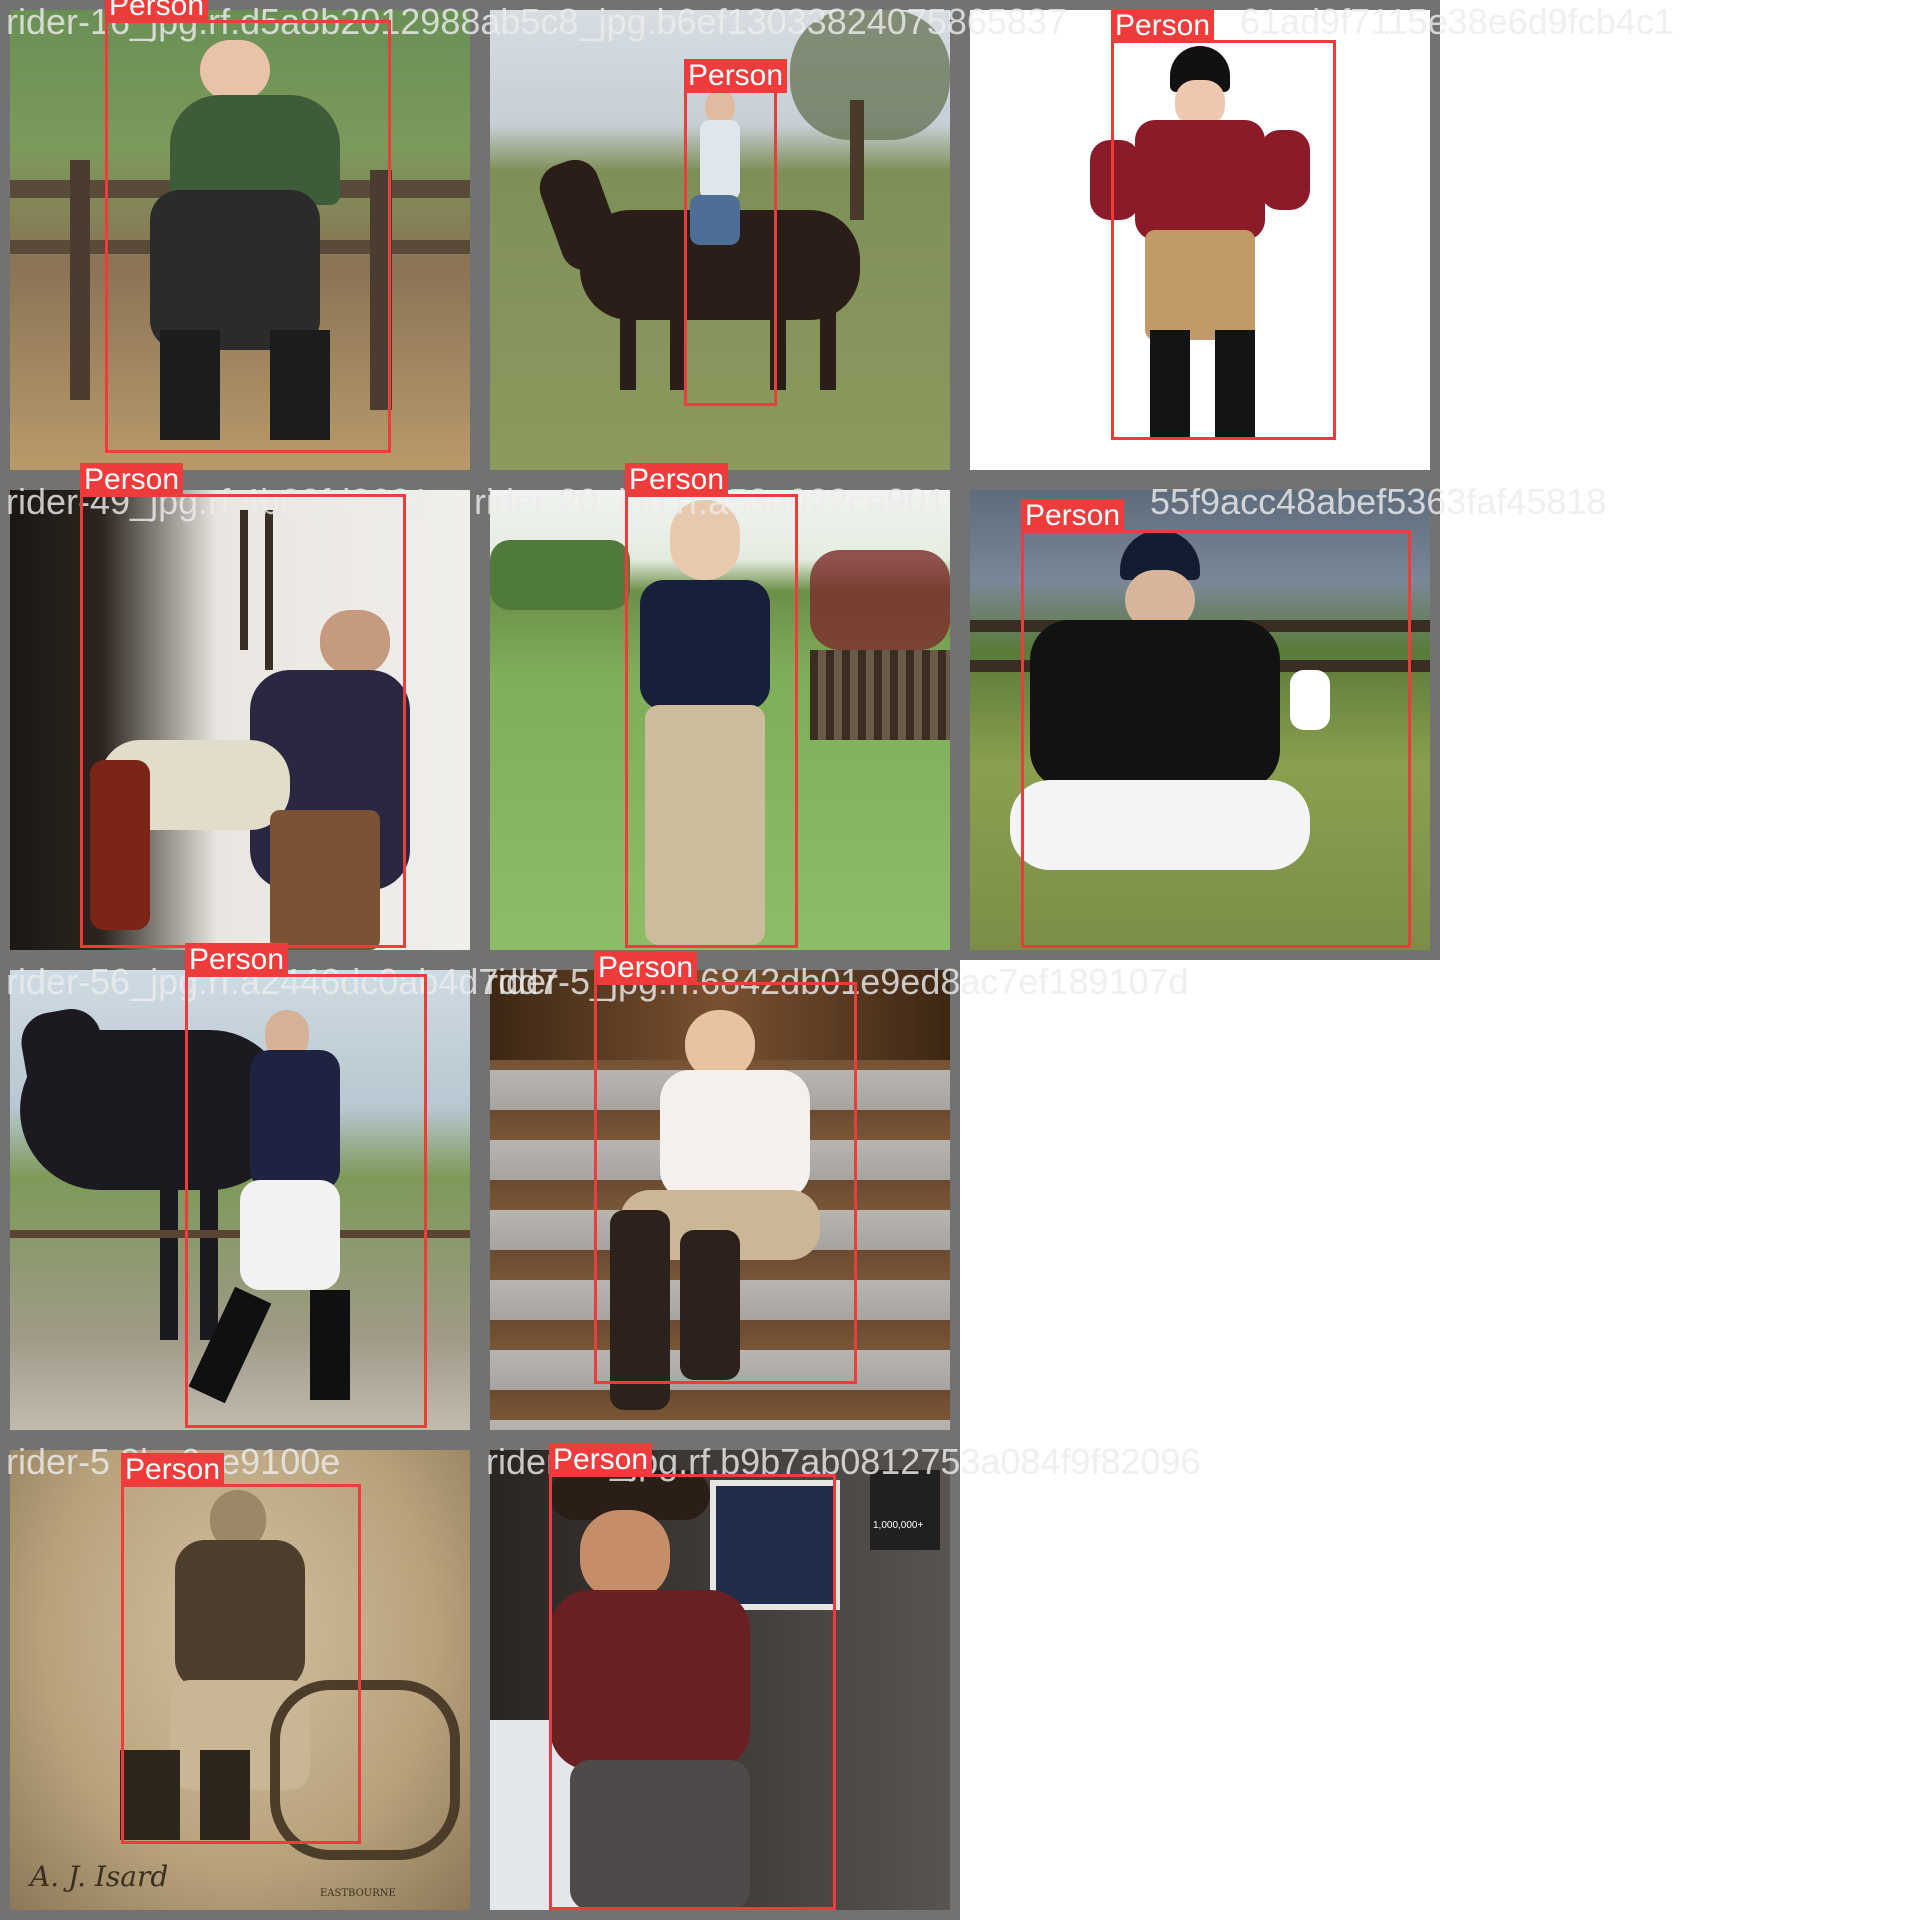  What do you see at coordinates (898, 1525) in the screenshot?
I see `poster-text: 1,000,000+` at bounding box center [898, 1525].